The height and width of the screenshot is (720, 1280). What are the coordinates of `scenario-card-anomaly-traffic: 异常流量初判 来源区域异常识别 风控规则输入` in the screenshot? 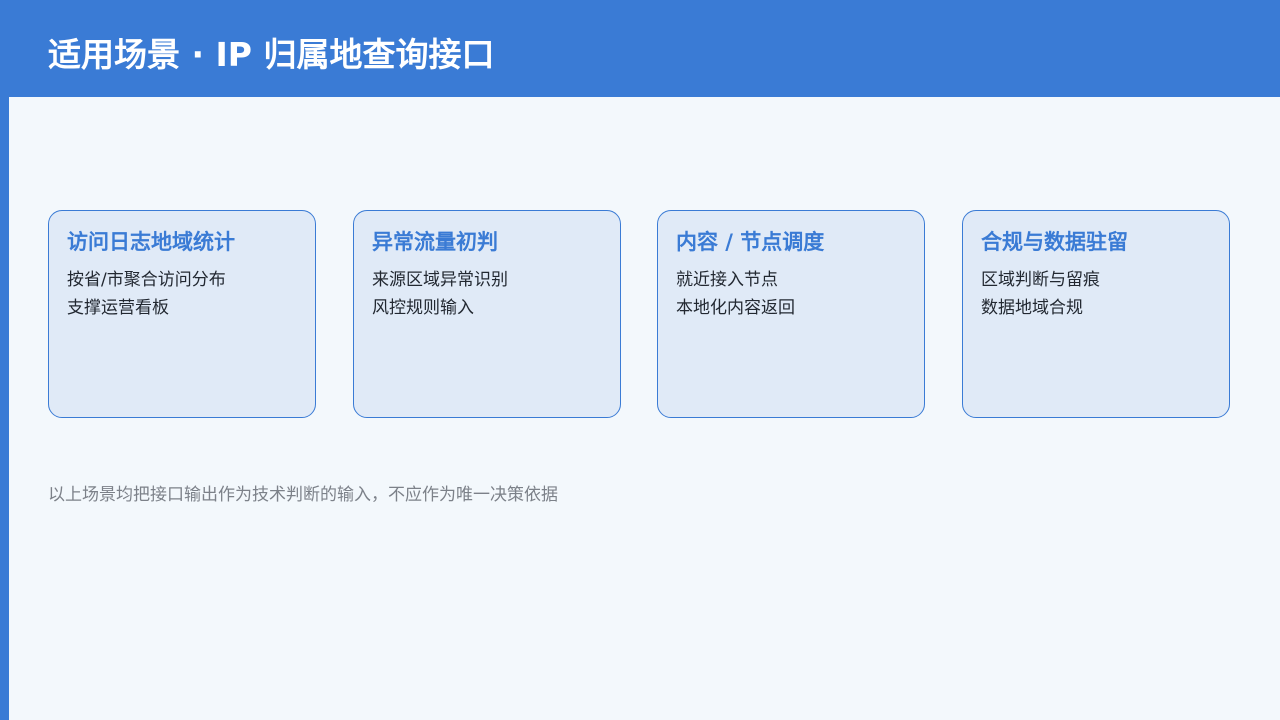 It's located at (487, 314).